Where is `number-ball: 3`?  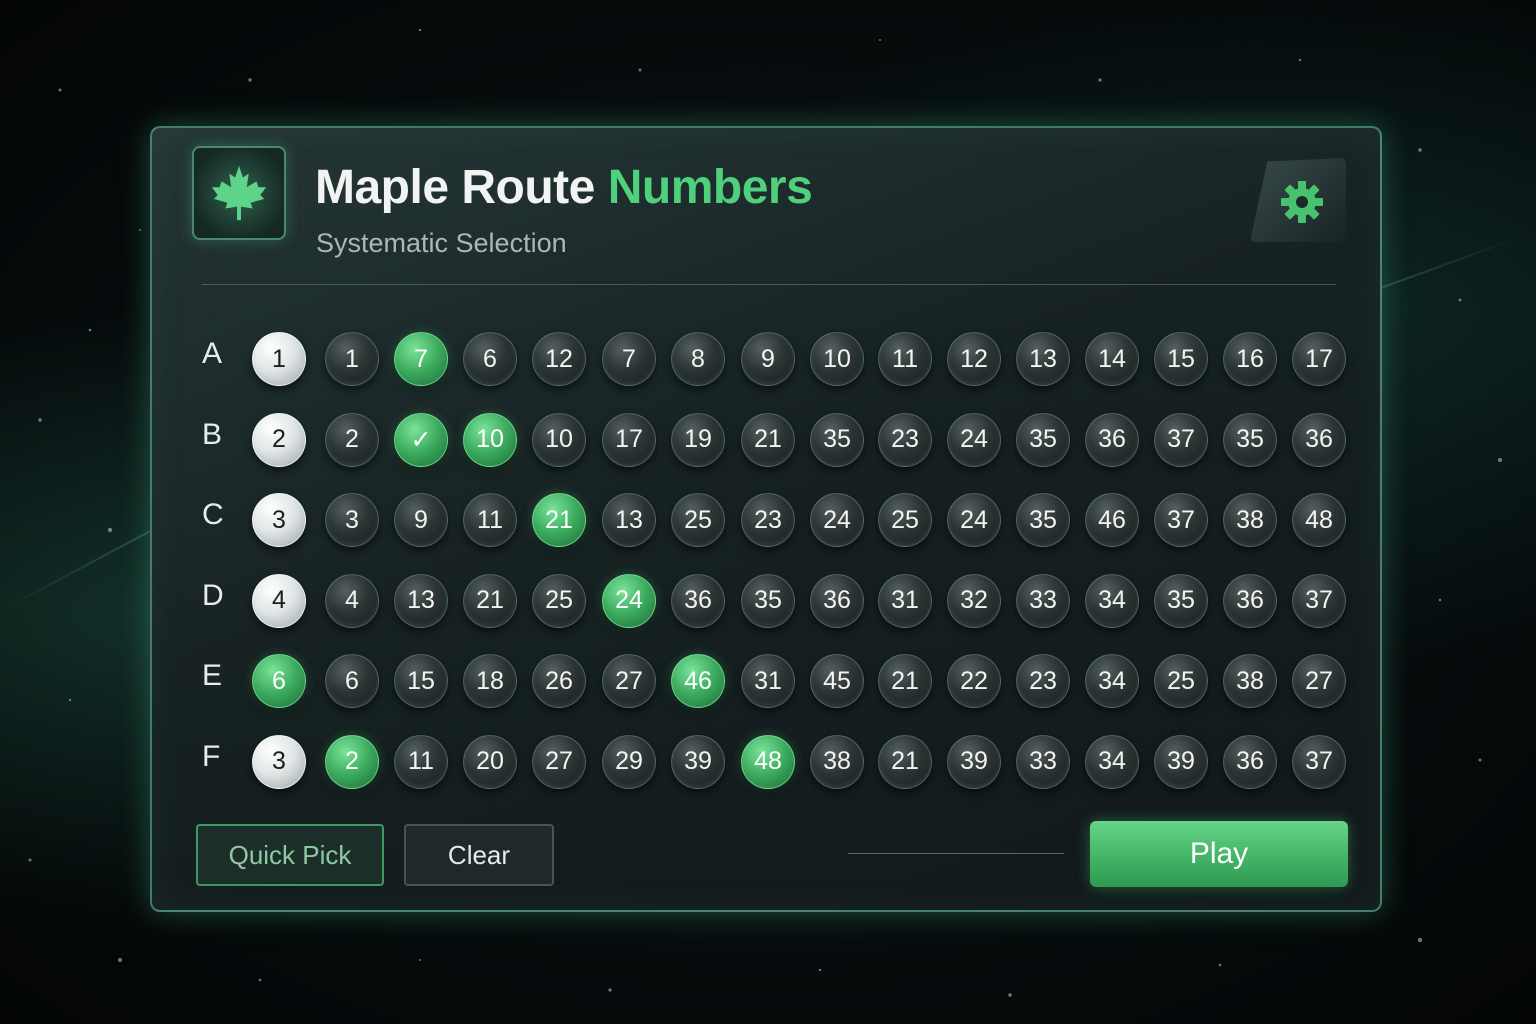
number-ball: 3 is located at coordinates (352, 520).